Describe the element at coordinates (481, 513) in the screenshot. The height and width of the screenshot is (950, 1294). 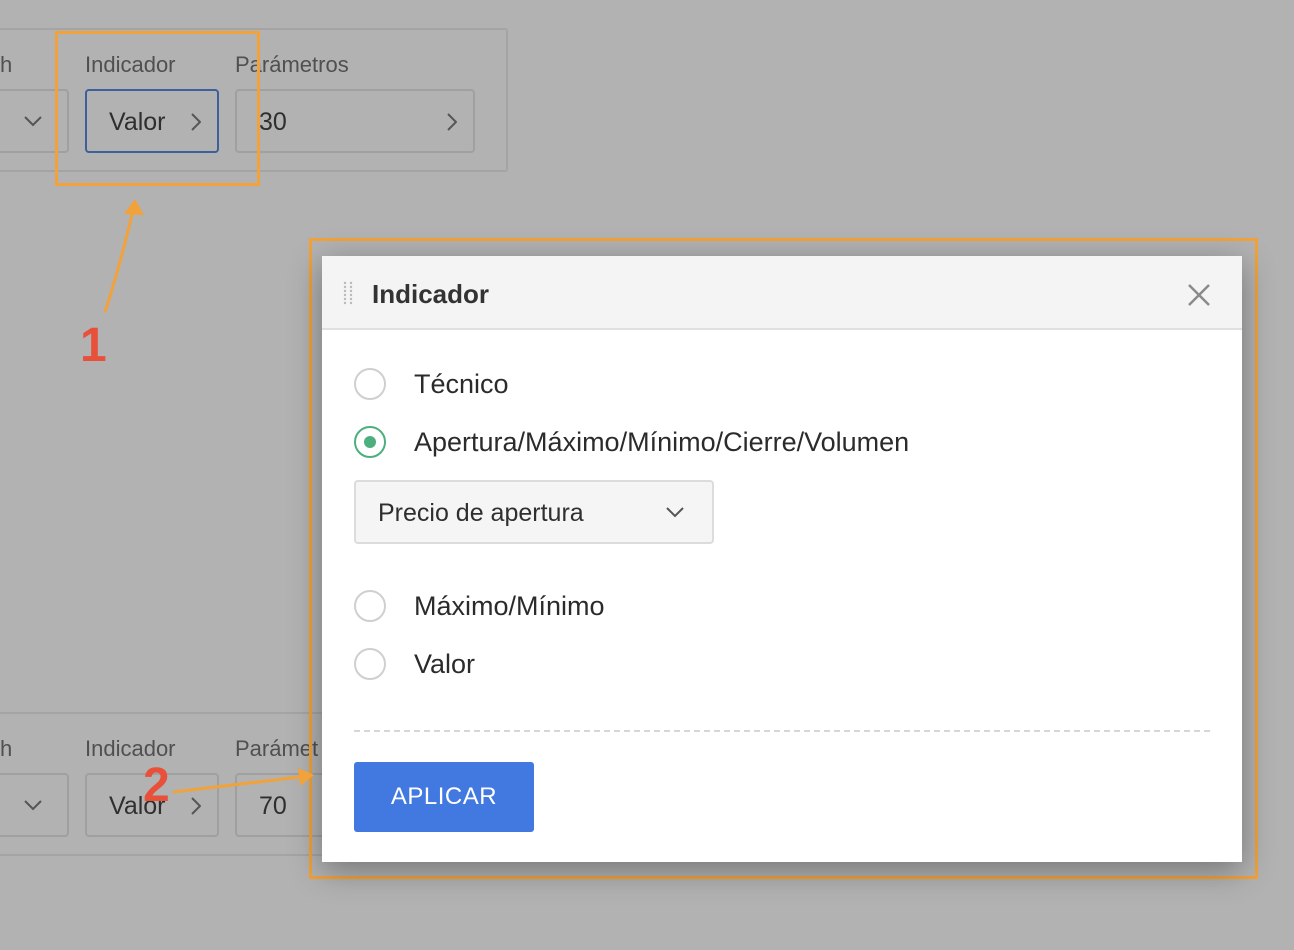
I see `price-type-value: Precio de apertura` at that location.